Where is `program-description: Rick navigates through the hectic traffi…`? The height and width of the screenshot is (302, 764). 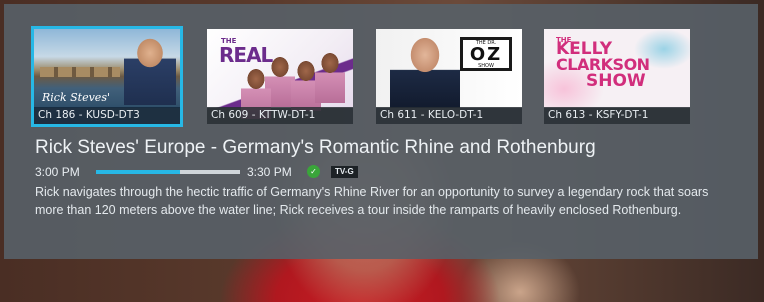
program-description: Rick navigates through the hectic traffi… is located at coordinates (372, 201).